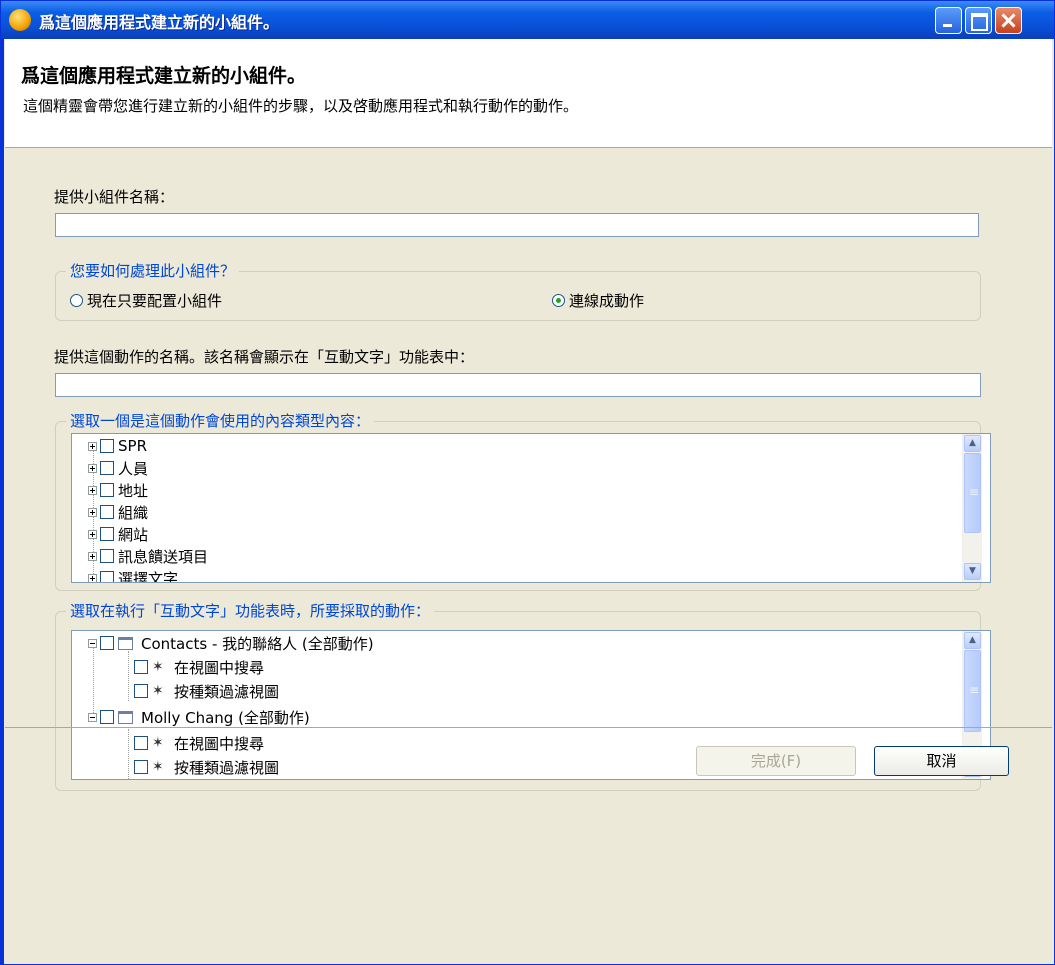 Image resolution: width=1055 pixels, height=965 pixels. I want to click on finish-button: 完成(F), so click(776, 761).